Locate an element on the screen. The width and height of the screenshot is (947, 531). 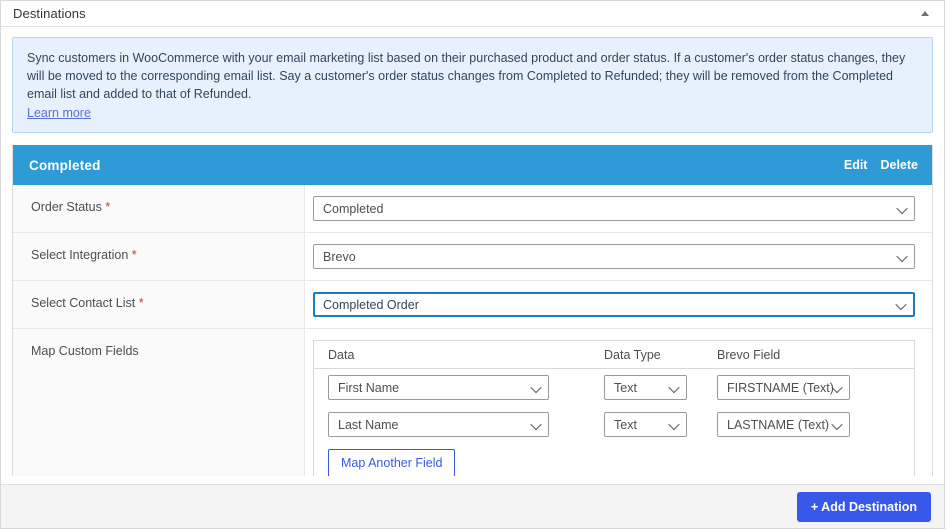
contact-list-select: Completed Order is located at coordinates (614, 304).